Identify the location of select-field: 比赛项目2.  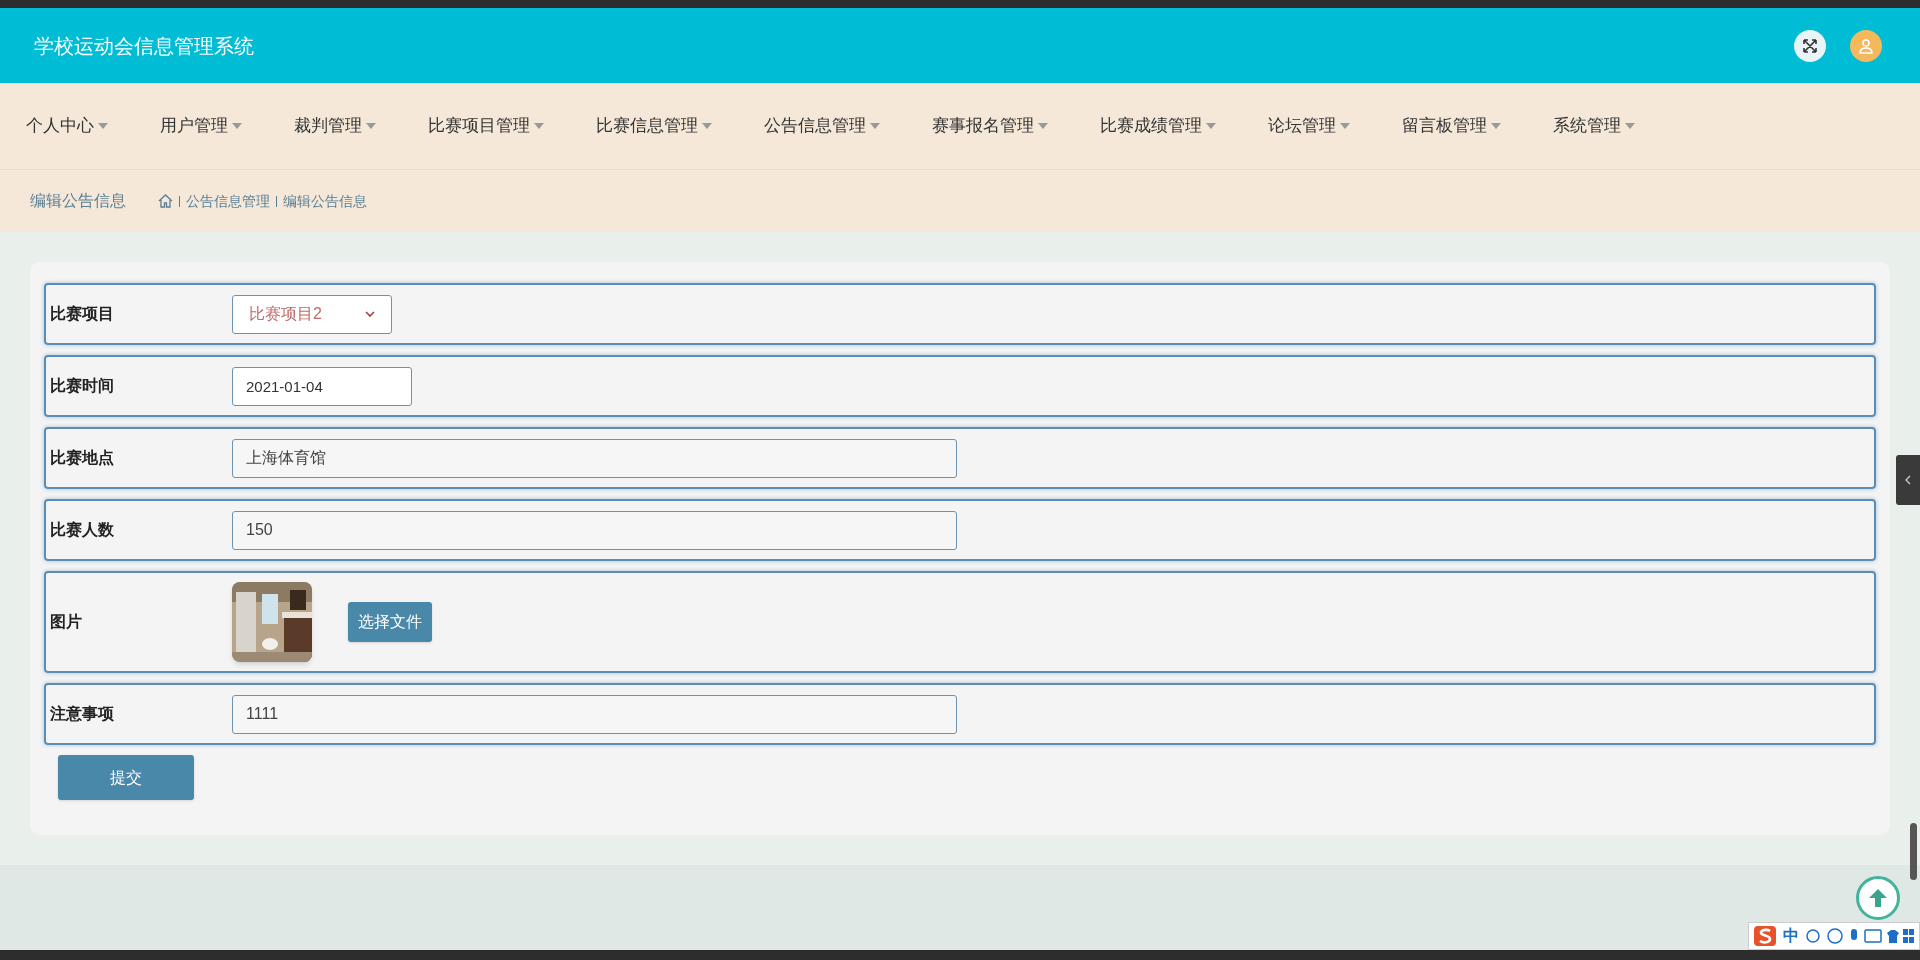
(312, 314).